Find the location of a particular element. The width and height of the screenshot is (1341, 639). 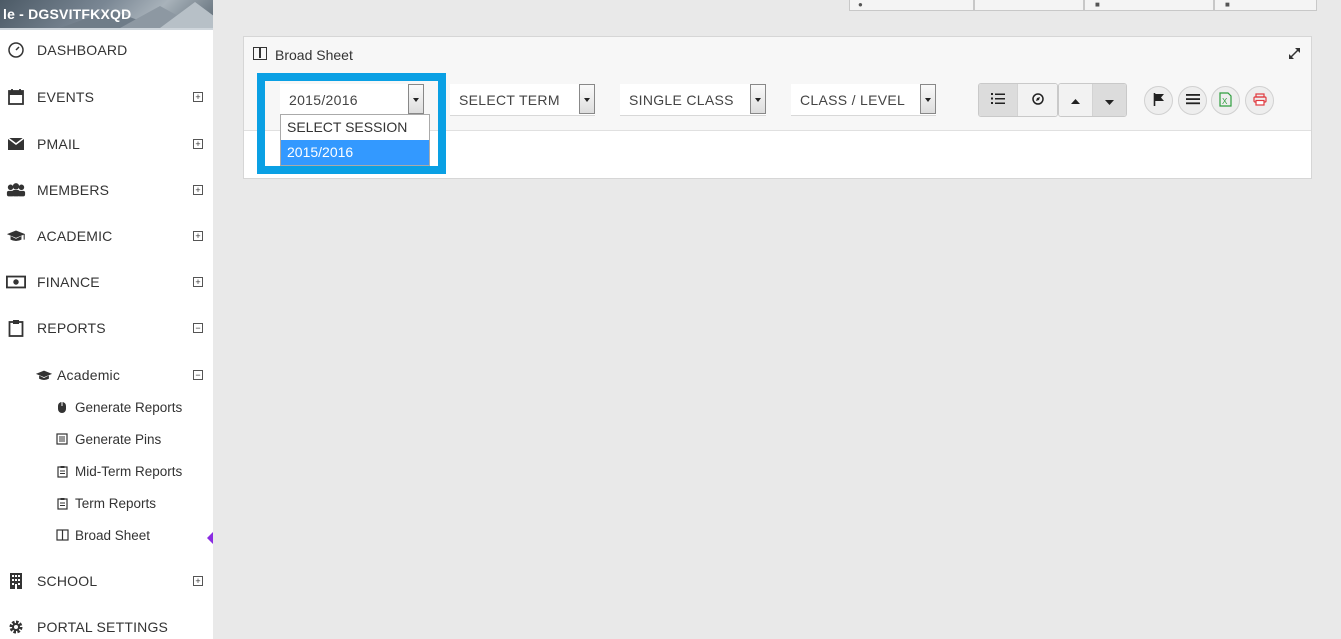

panel-title: Broad Sheet is located at coordinates (314, 55).